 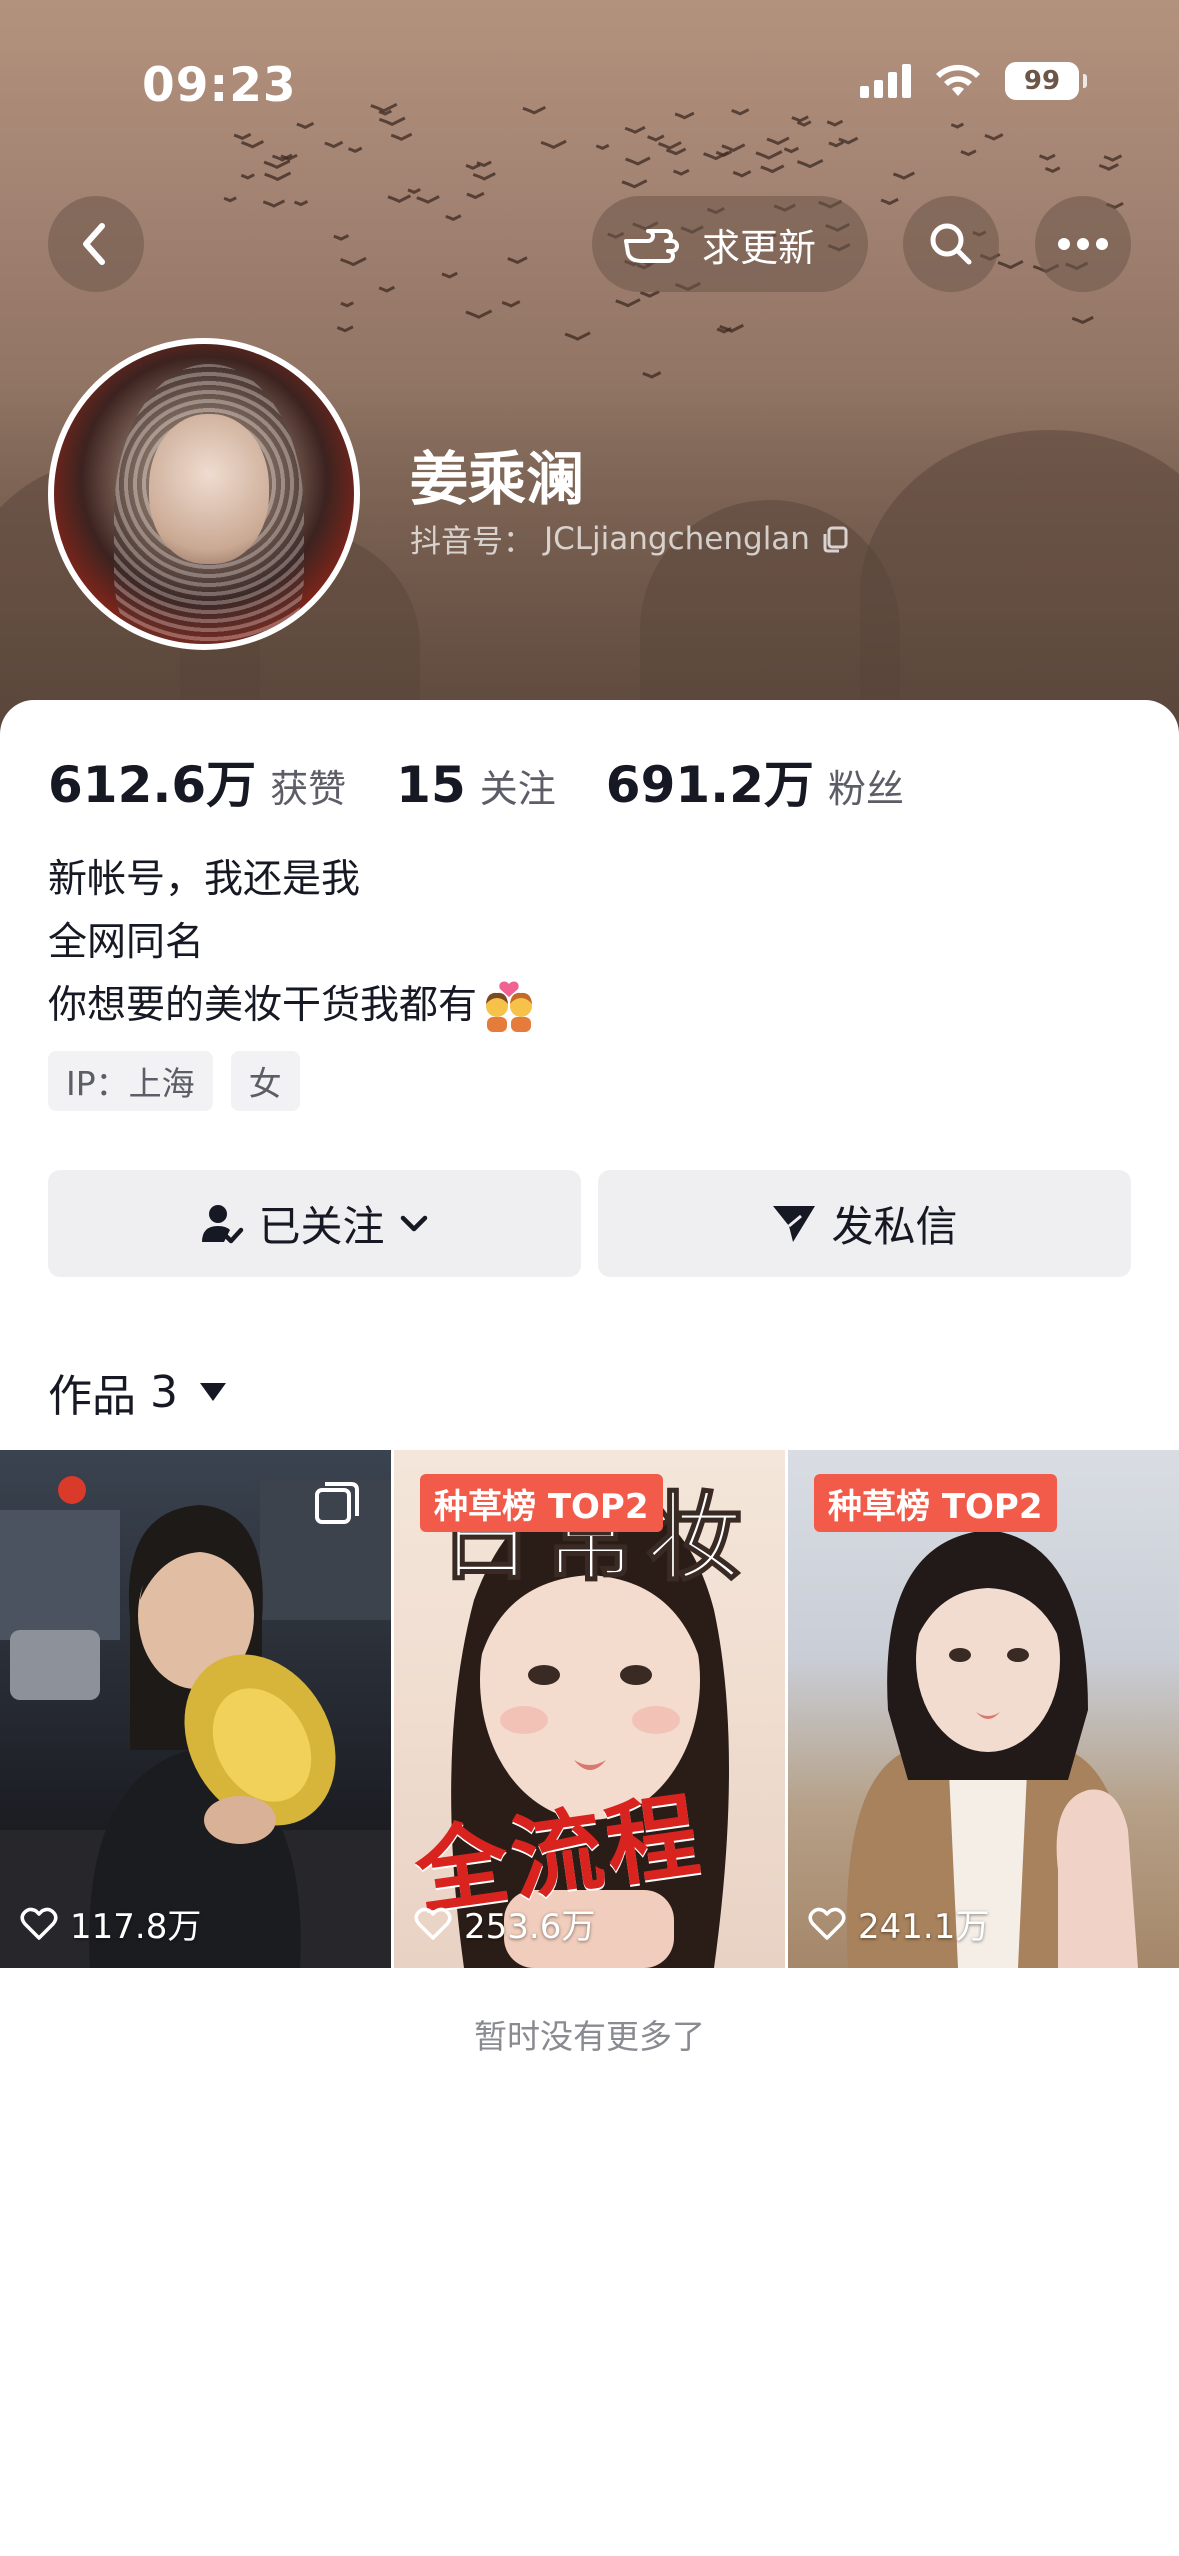 What do you see at coordinates (759, 247) in the screenshot?
I see `request-update-label: 求更新` at bounding box center [759, 247].